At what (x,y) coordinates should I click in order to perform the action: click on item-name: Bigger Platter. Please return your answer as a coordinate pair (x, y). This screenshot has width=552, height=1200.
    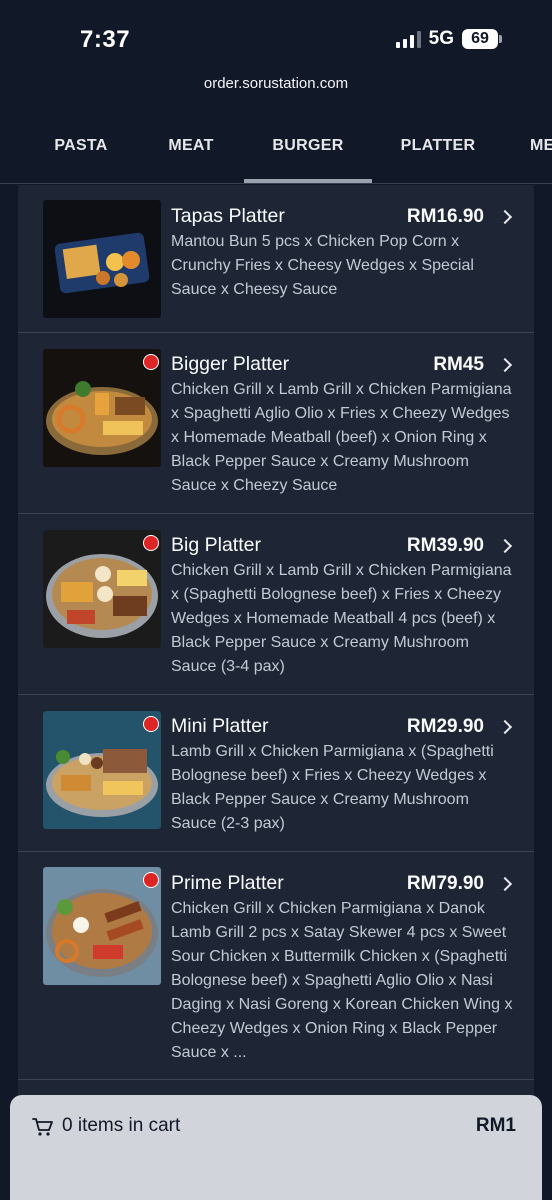
    Looking at the image, I should click on (230, 364).